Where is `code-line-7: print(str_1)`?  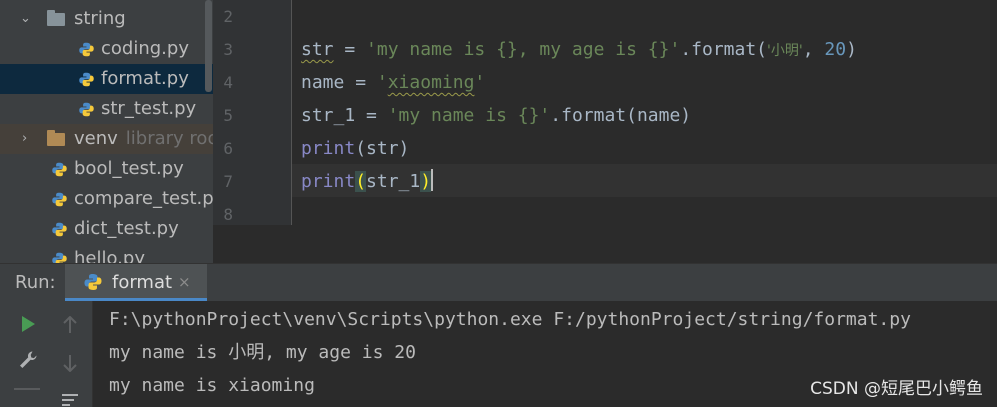
code-line-7: print(str_1) is located at coordinates (367, 181).